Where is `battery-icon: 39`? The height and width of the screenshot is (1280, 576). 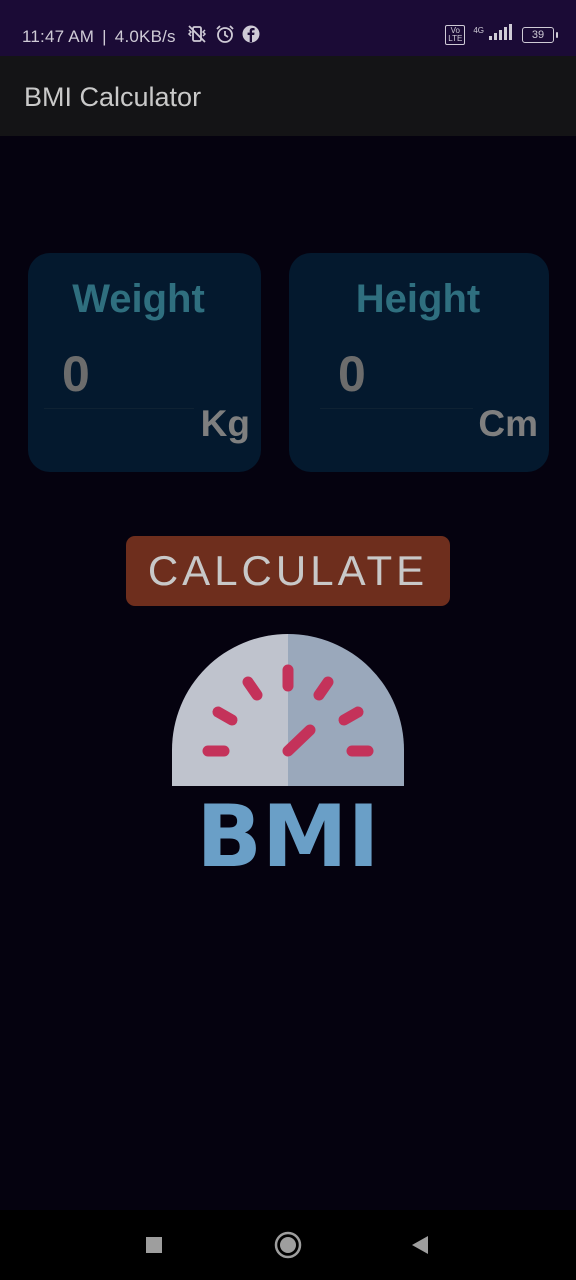
battery-icon: 39 is located at coordinates (540, 34).